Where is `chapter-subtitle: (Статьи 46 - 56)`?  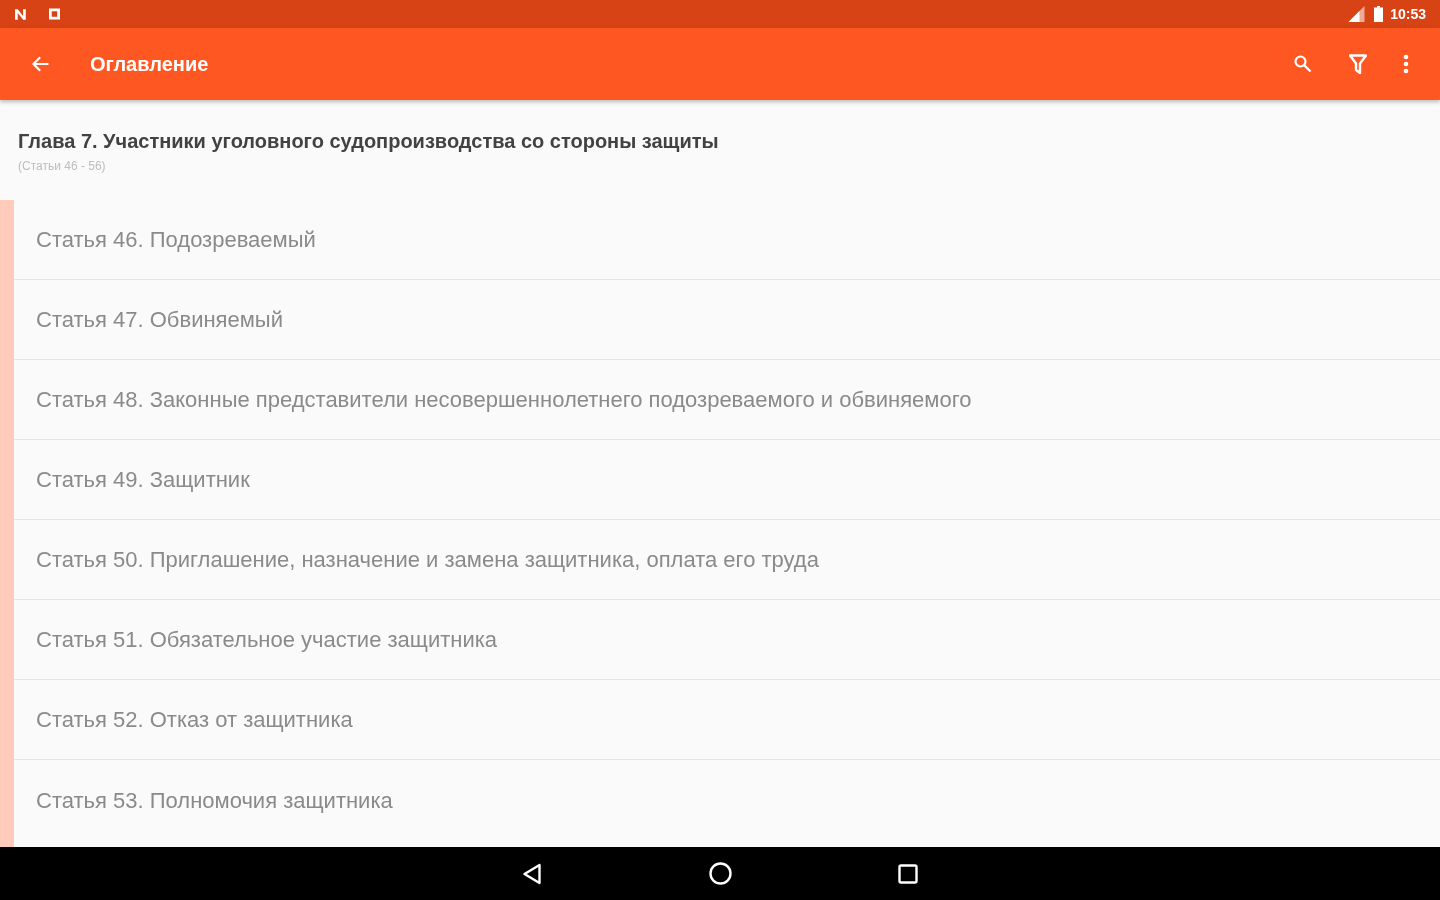 chapter-subtitle: (Статьи 46 - 56) is located at coordinates (62, 166).